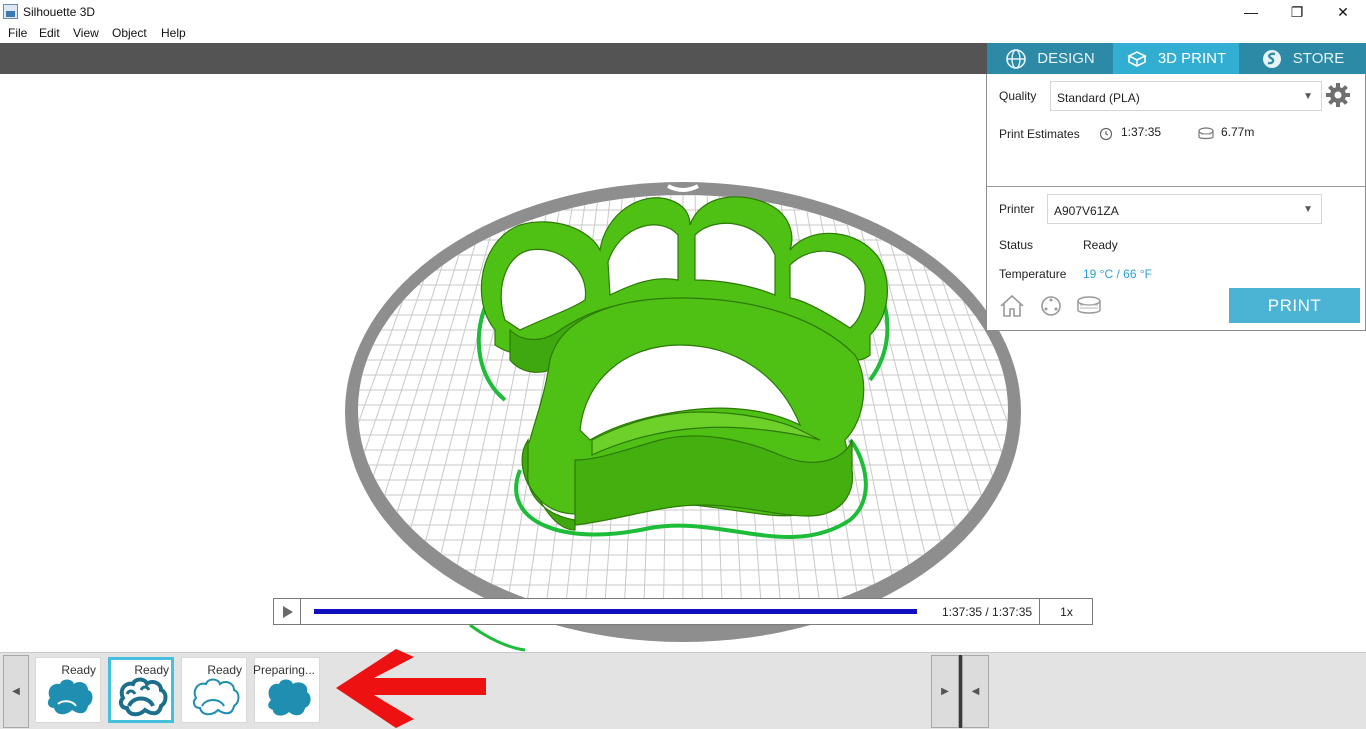 The image size is (1366, 729). Describe the element at coordinates (1033, 274) in the screenshot. I see `temperature-label: Temperature` at that location.